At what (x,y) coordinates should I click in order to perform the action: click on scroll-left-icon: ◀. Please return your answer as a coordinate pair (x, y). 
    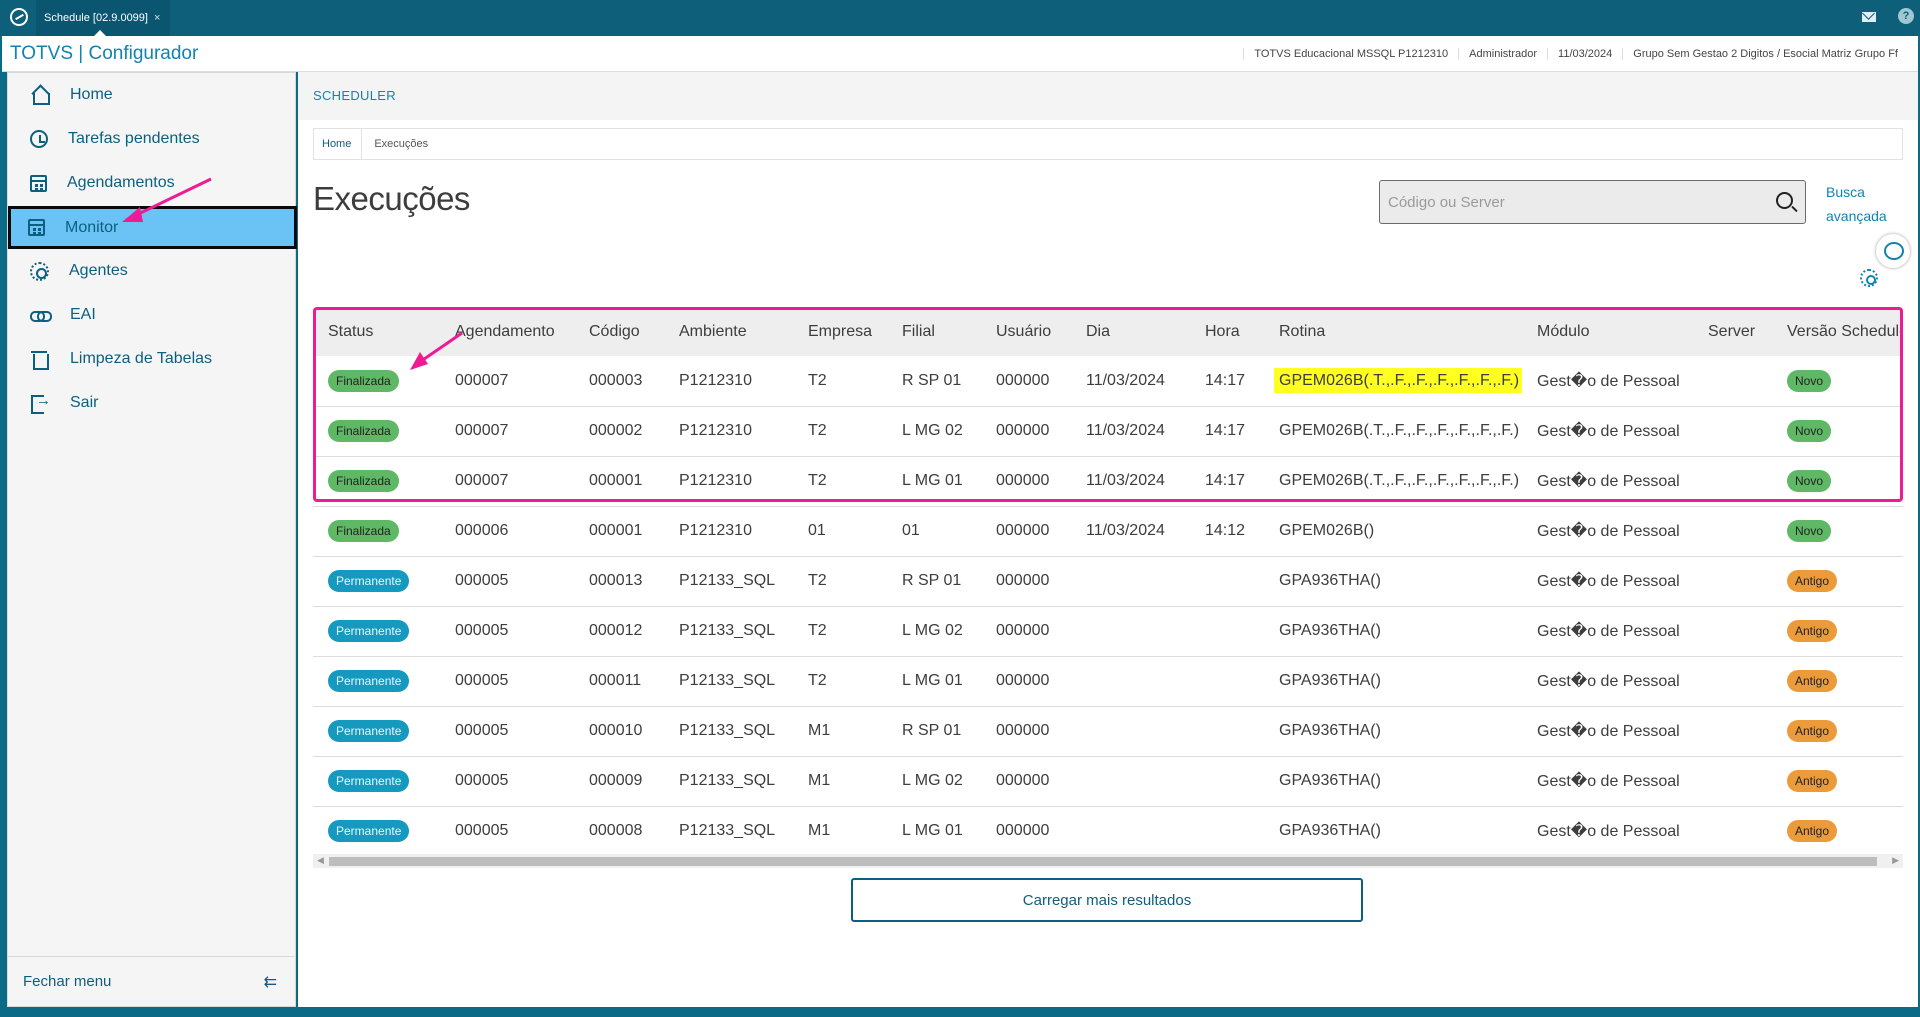
    Looking at the image, I should click on (320, 860).